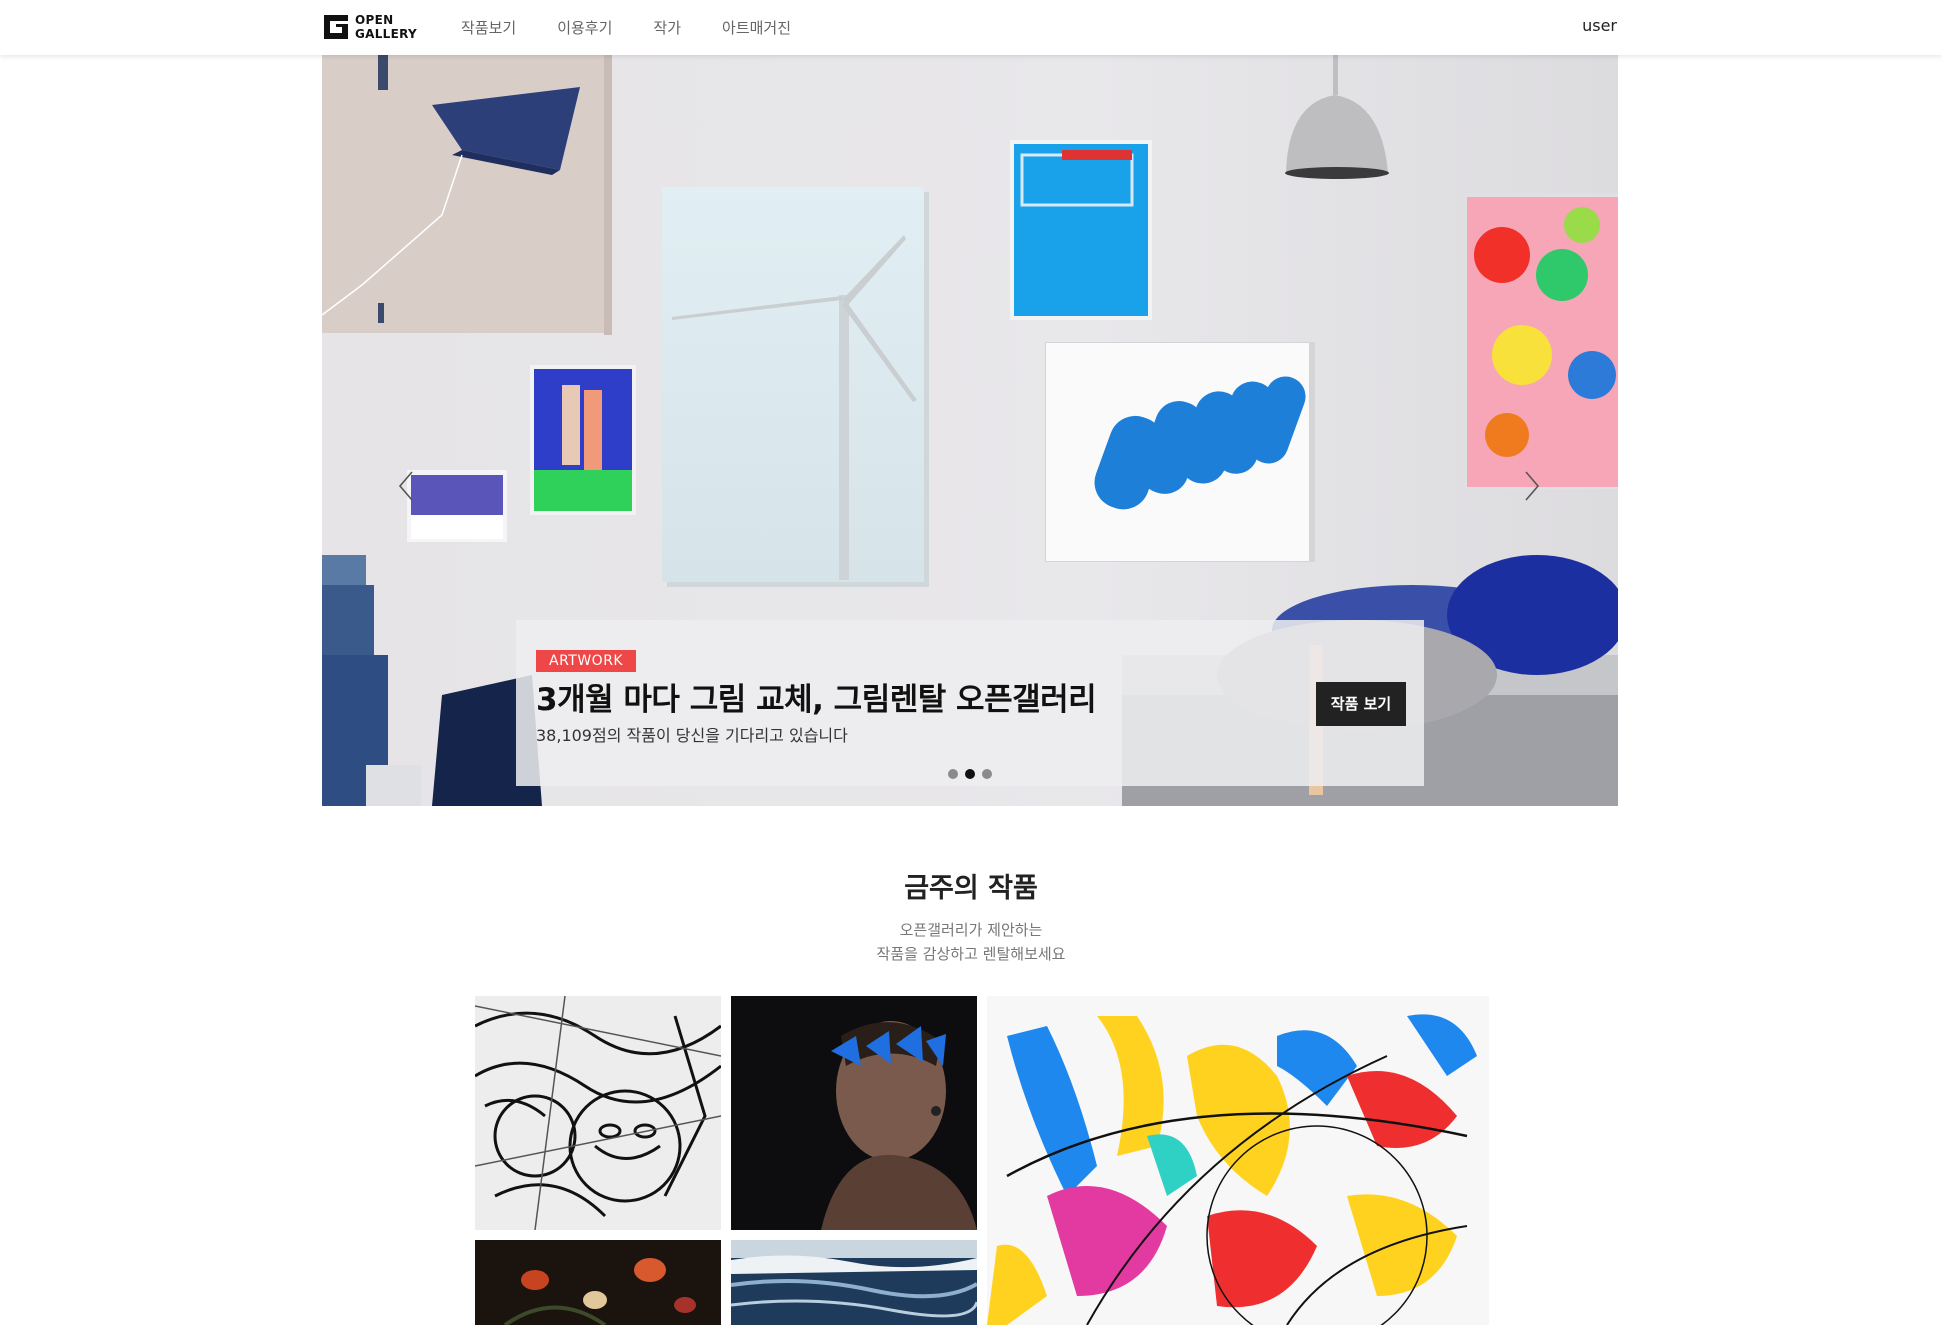 This screenshot has width=1942, height=1325. Describe the element at coordinates (667, 27) in the screenshot. I see `nav-item-artists: 작가` at that location.